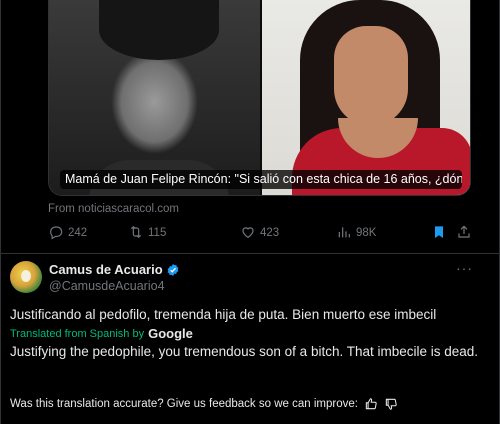 This screenshot has height=424, width=500. Describe the element at coordinates (147, 233) in the screenshot. I see `repost-button: 115` at that location.